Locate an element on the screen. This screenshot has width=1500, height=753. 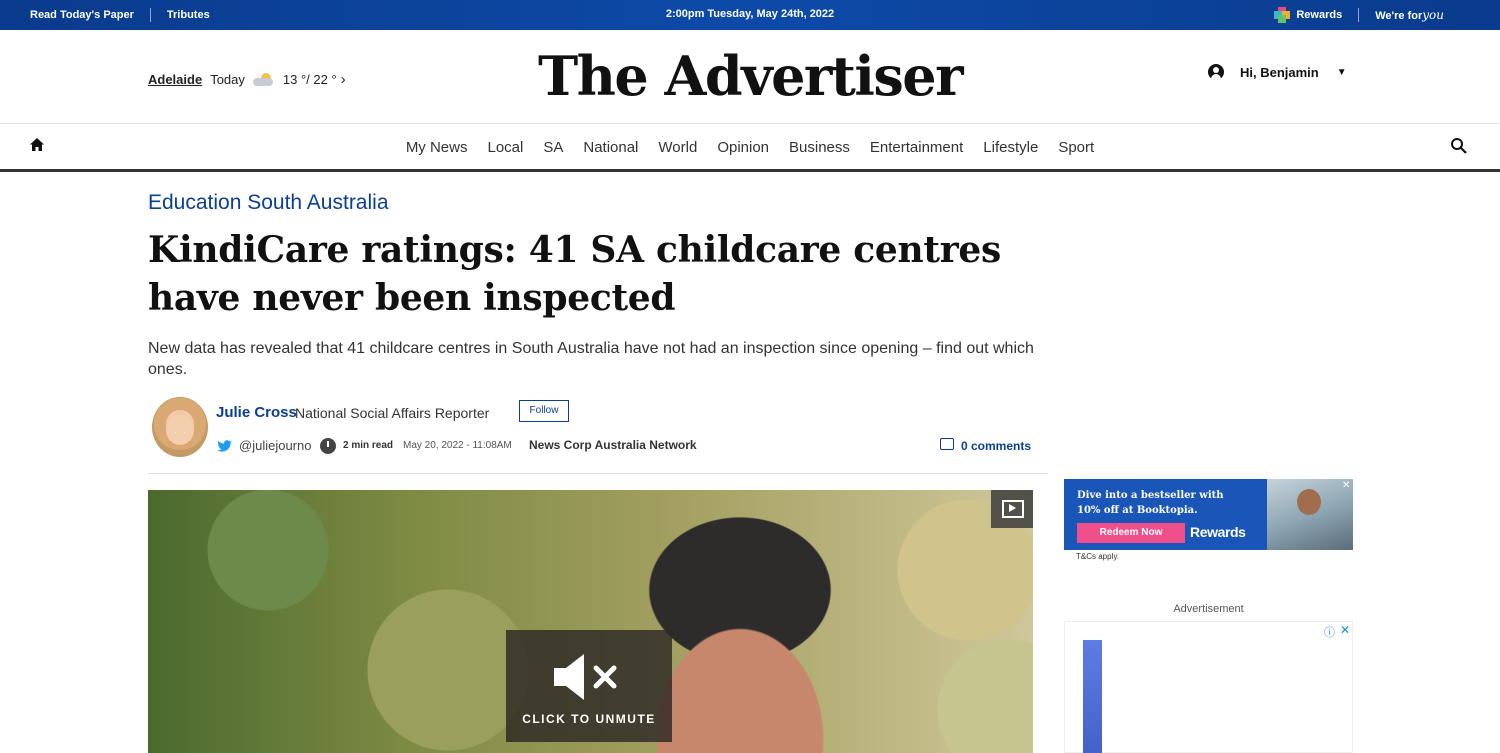
nav-item-world: World is located at coordinates (677, 147).